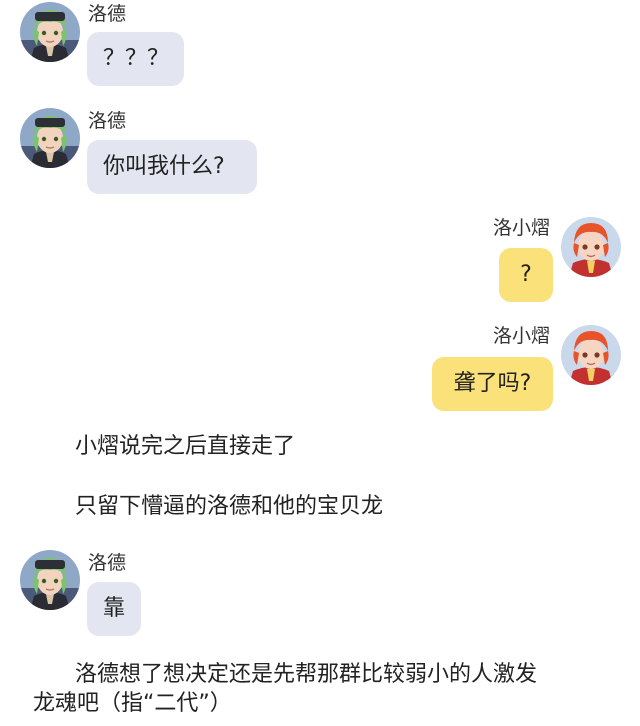  What do you see at coordinates (306, 674) in the screenshot?
I see `narration-line: 洛德想了想决定还是先帮那群比较弱小的人激发` at bounding box center [306, 674].